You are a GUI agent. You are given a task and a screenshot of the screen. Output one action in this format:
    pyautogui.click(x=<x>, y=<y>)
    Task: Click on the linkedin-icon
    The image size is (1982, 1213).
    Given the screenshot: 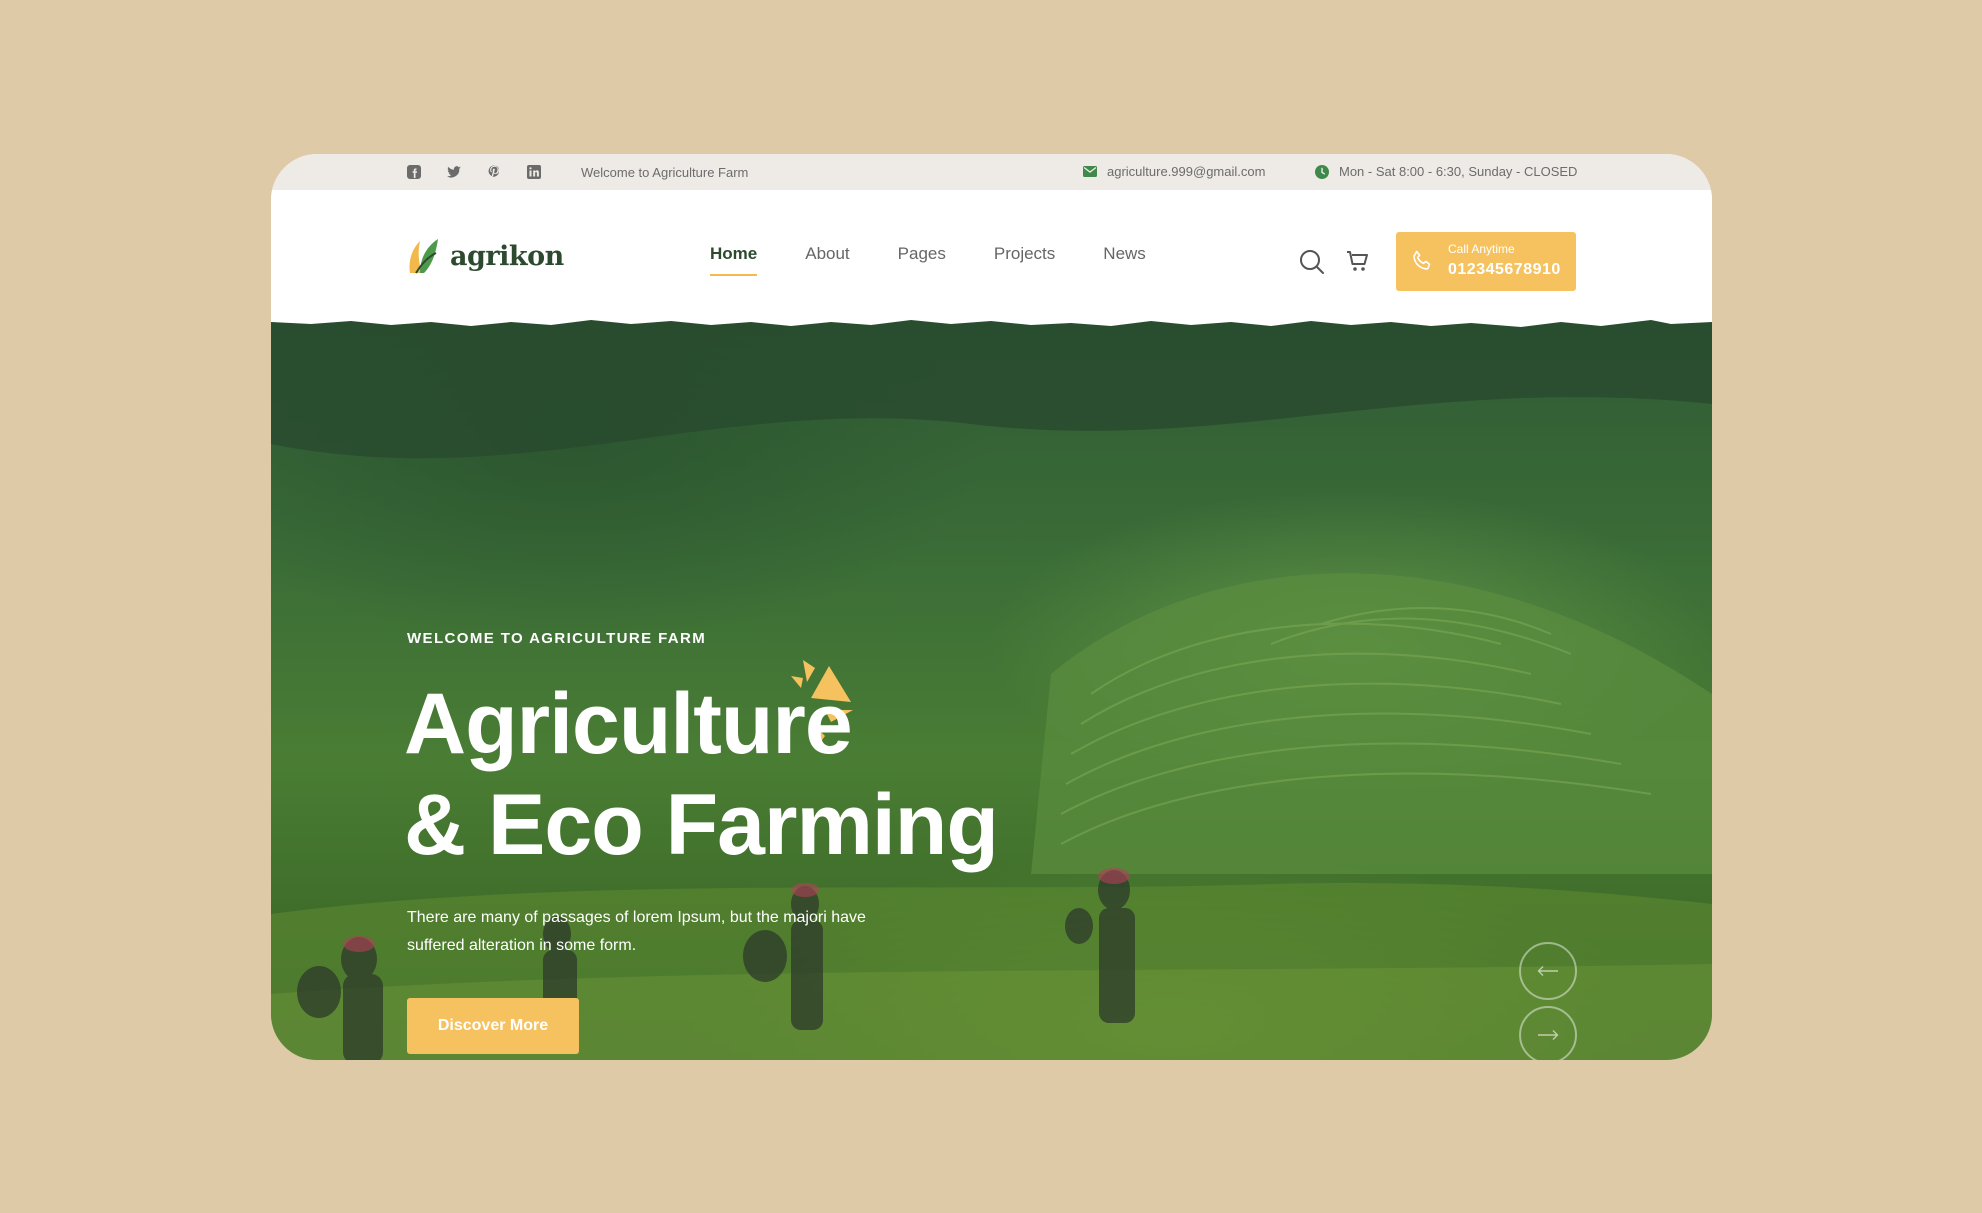 What is the action you would take?
    pyautogui.click(x=534, y=172)
    